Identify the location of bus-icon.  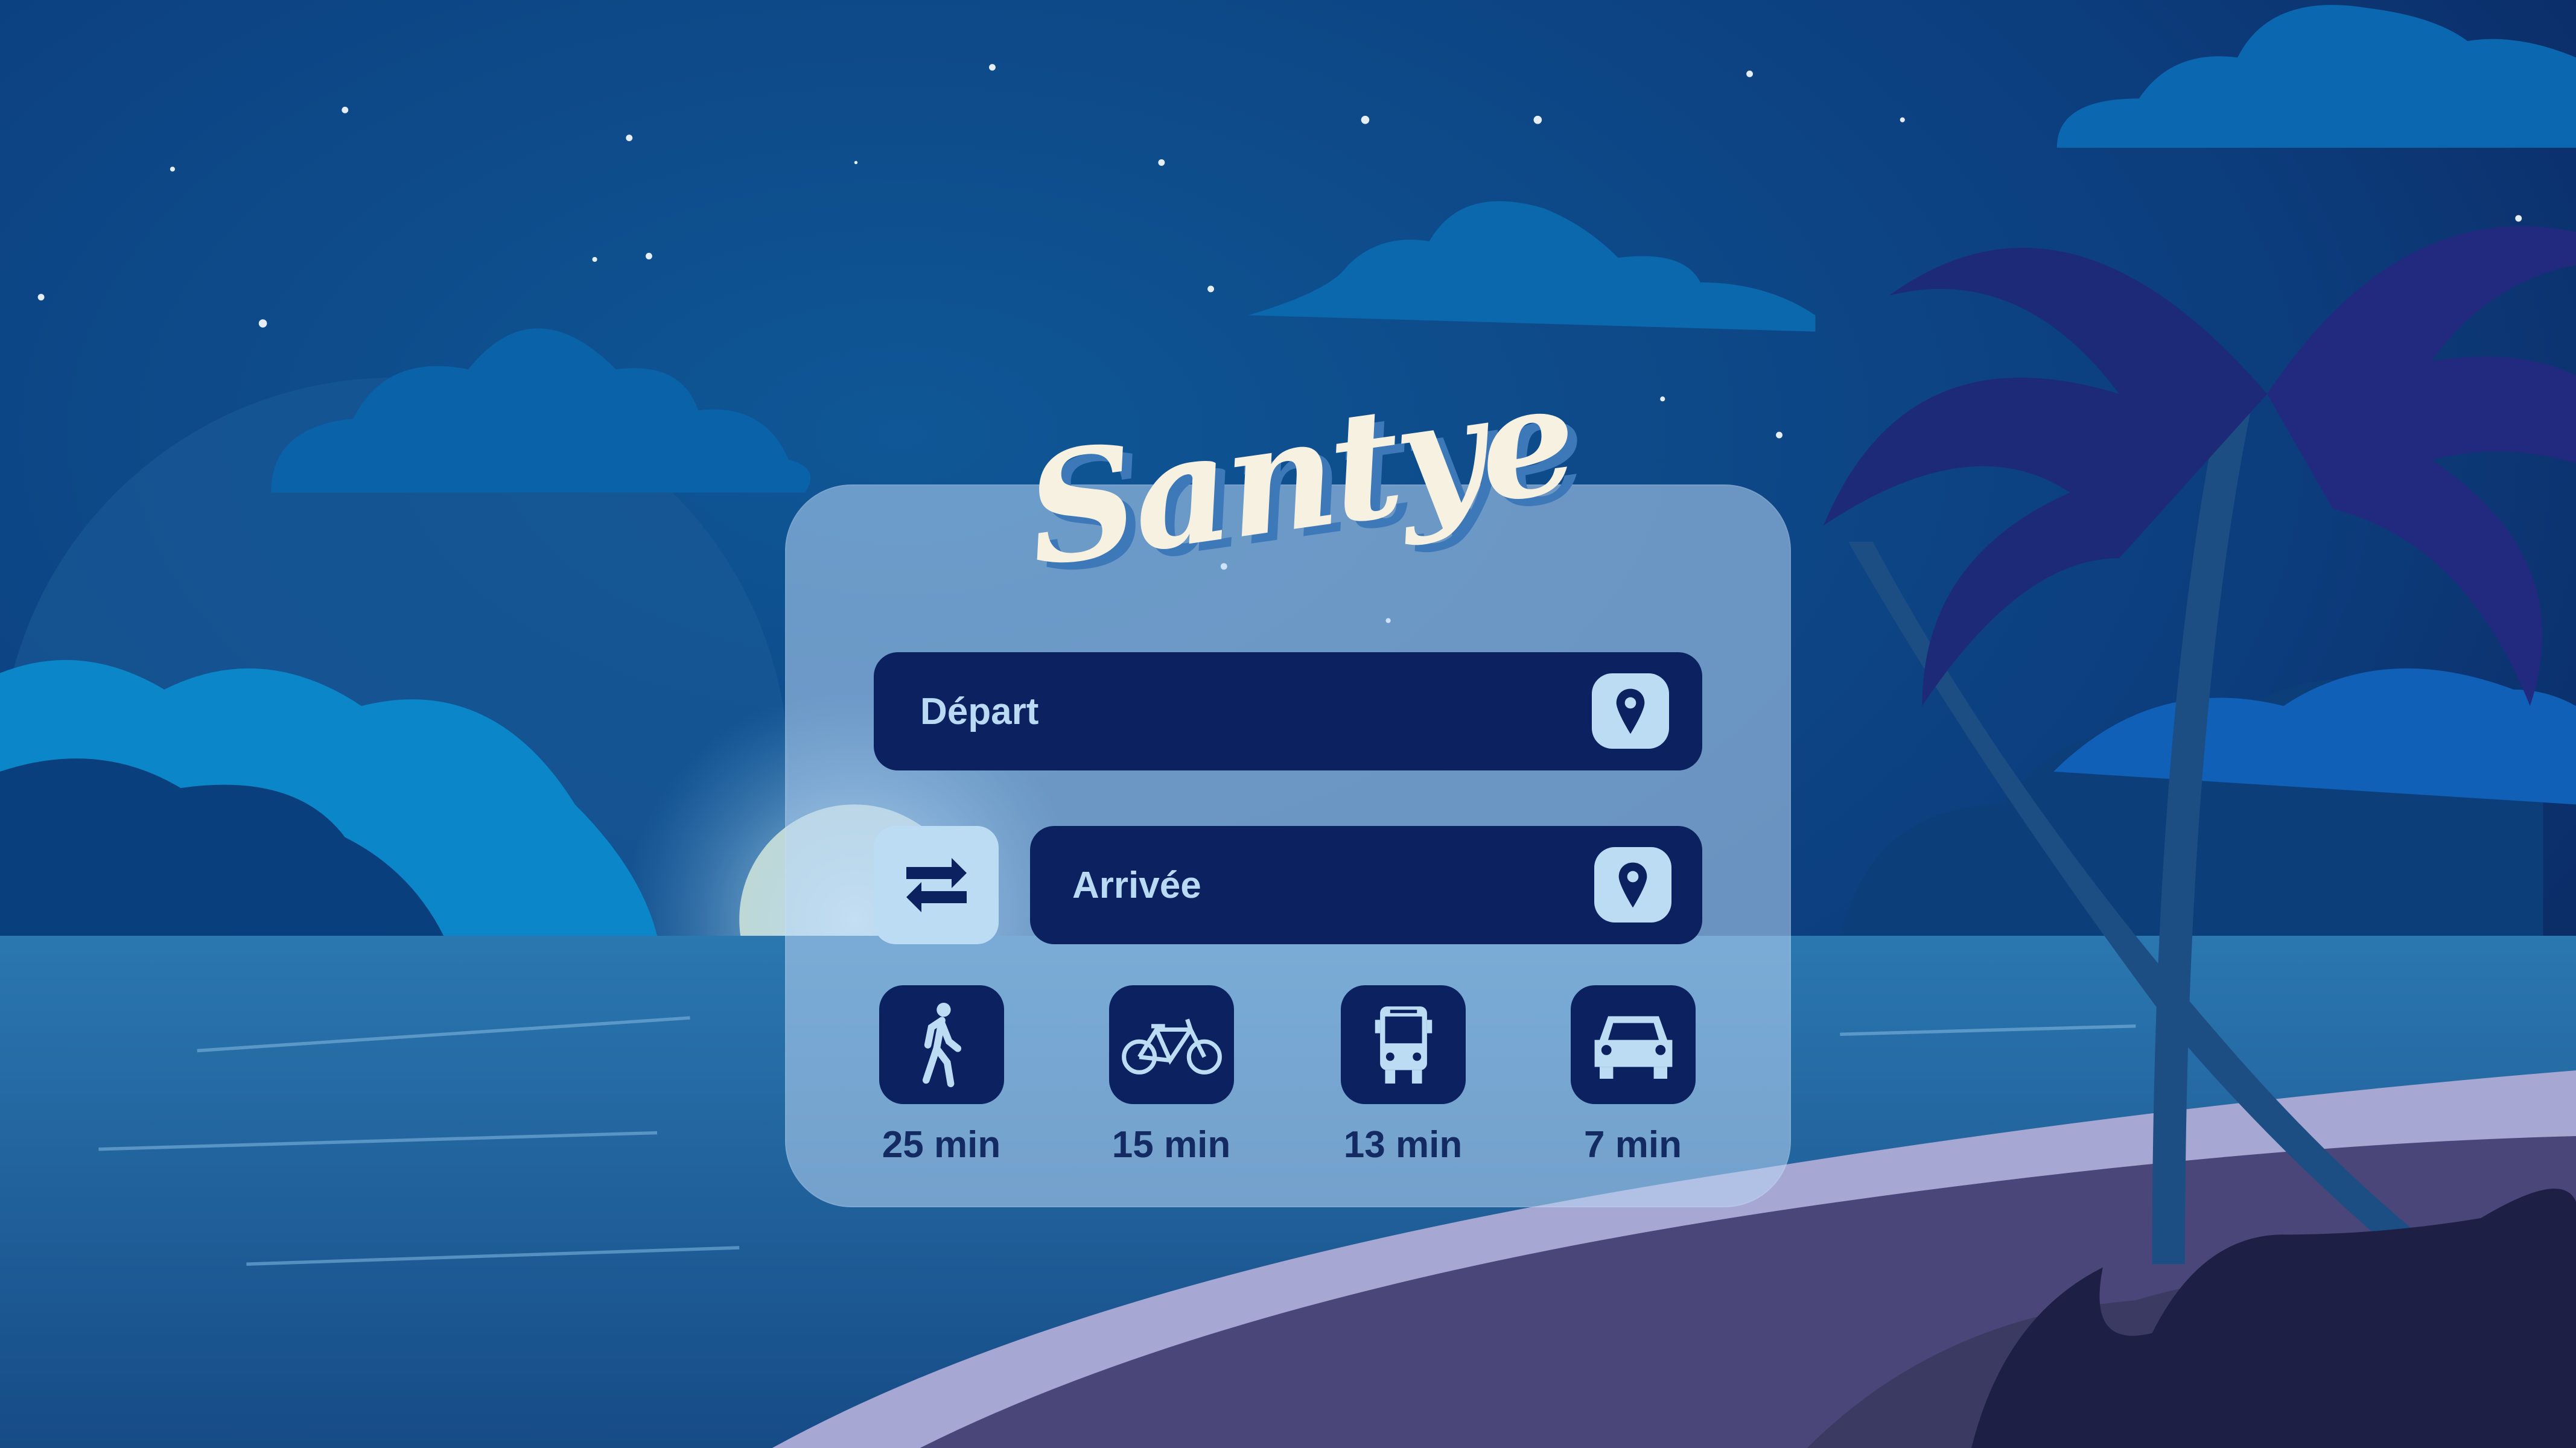
(1404, 1045).